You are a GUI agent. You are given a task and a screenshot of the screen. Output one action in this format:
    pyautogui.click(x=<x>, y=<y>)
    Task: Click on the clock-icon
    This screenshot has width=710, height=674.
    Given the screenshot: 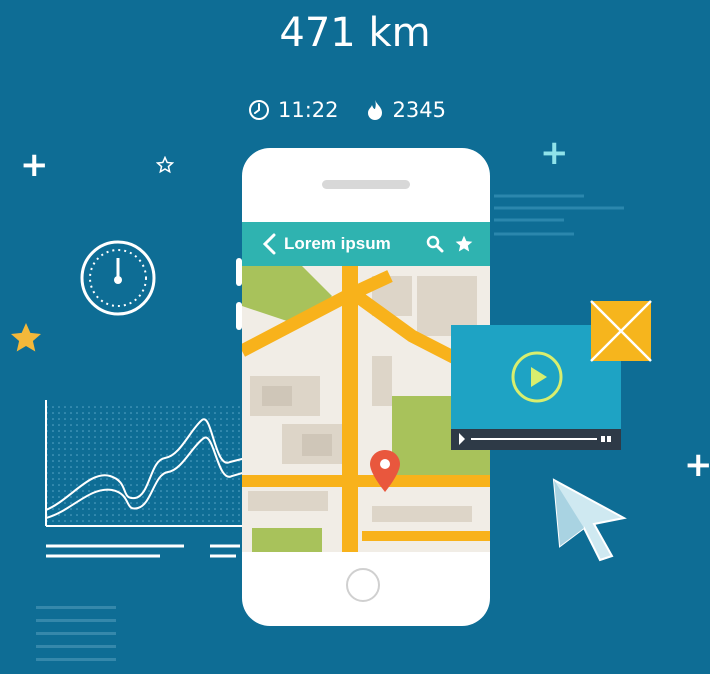 What is the action you would take?
    pyautogui.click(x=259, y=110)
    